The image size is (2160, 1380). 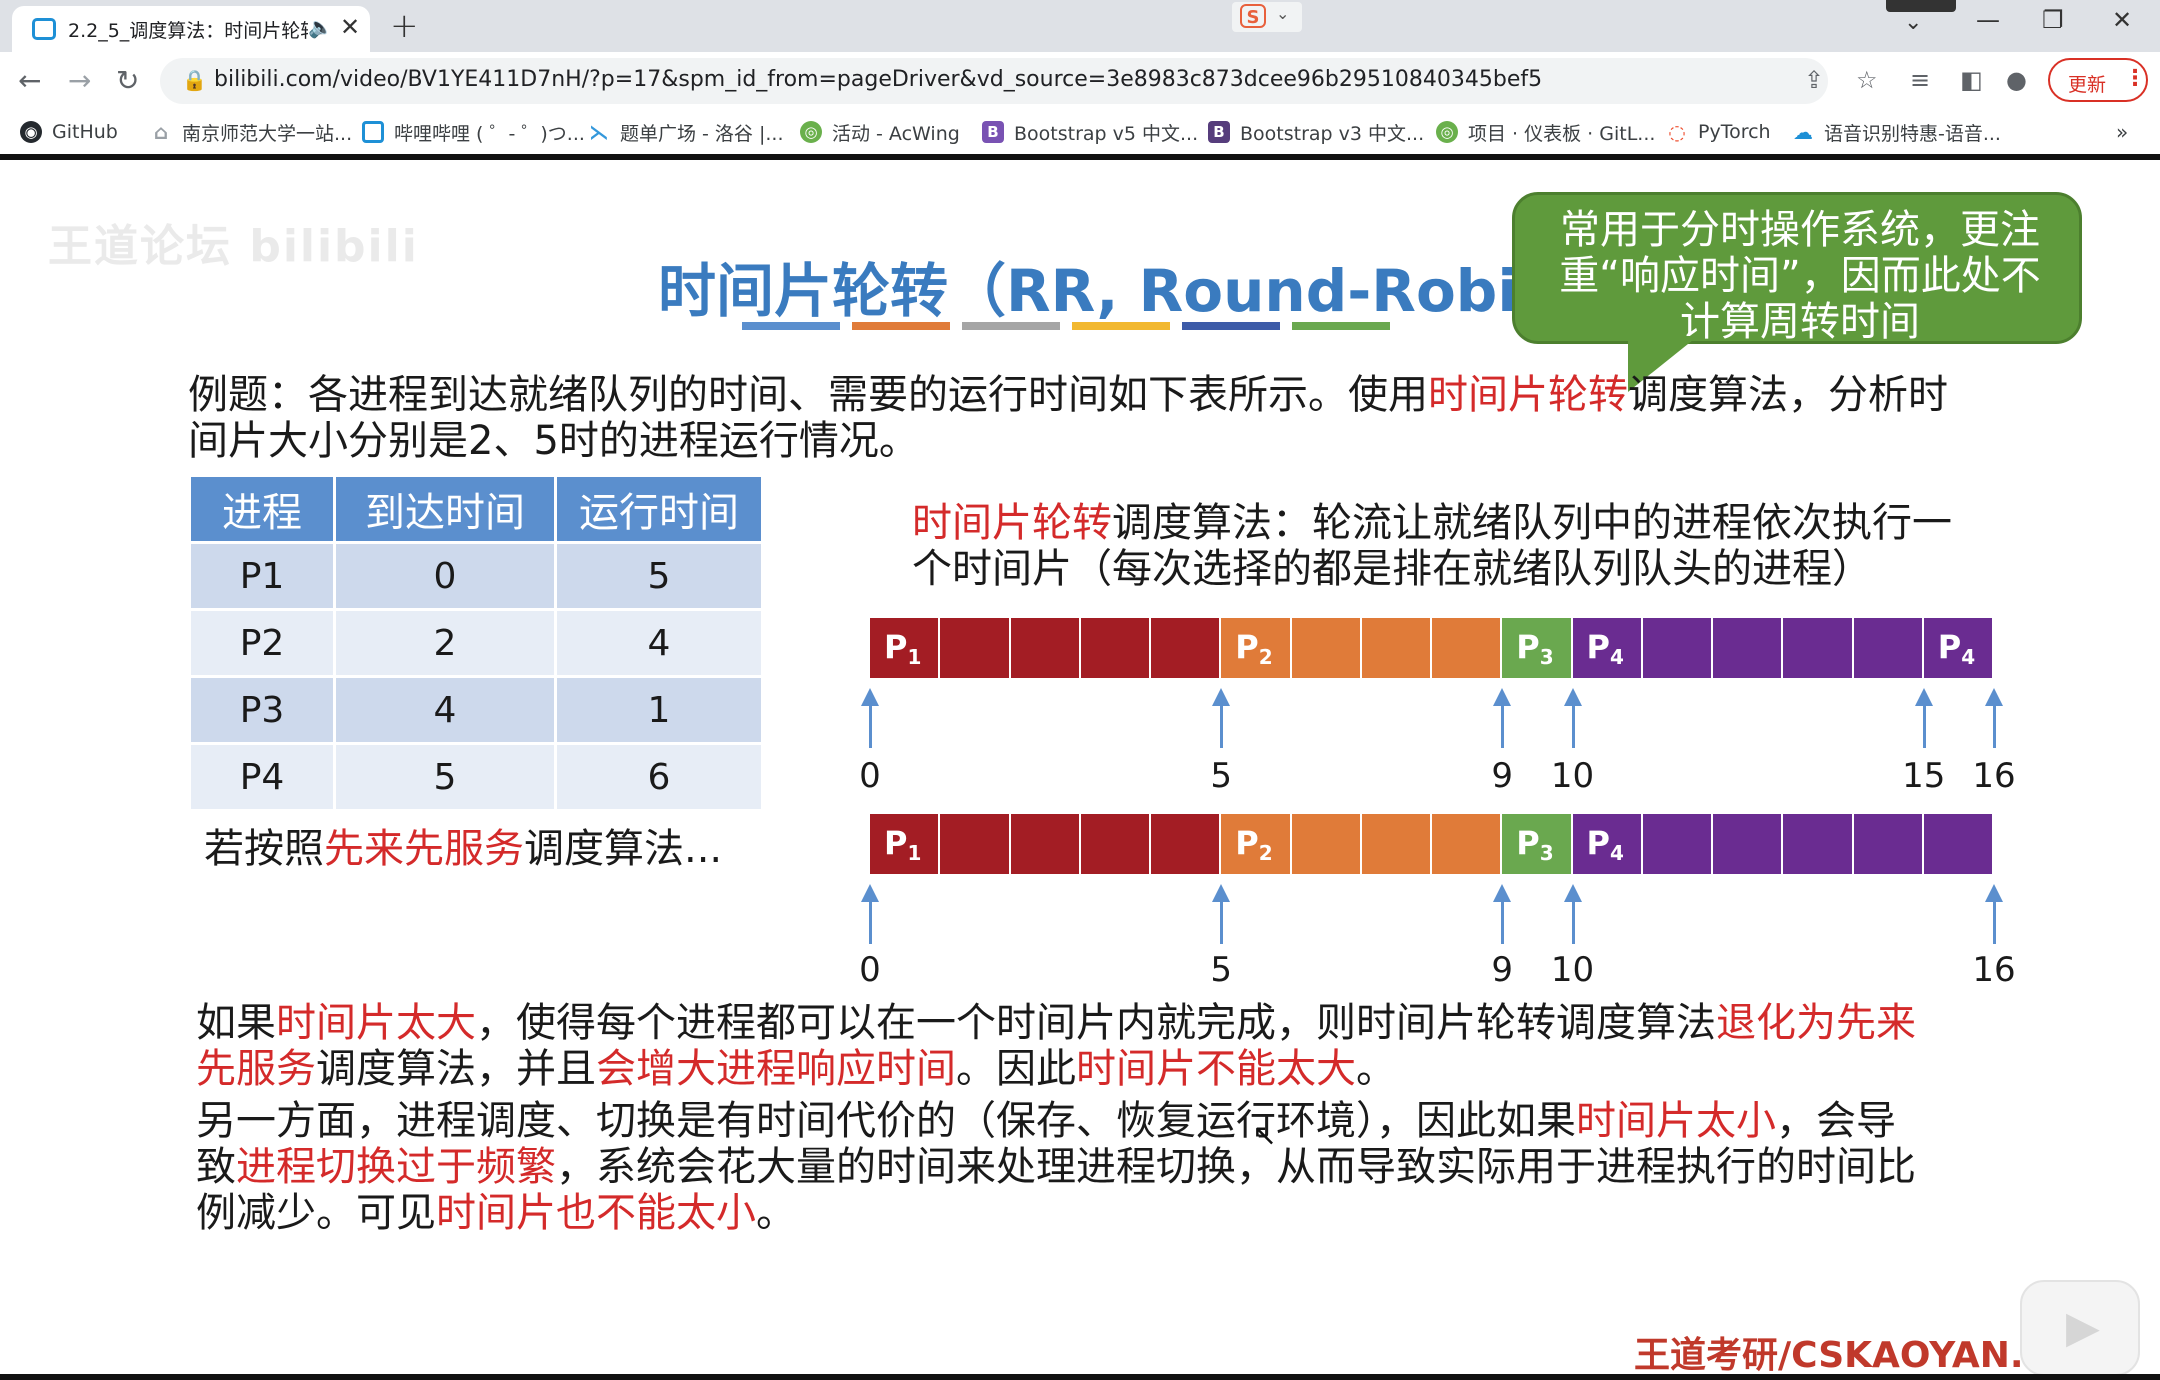 What do you see at coordinates (1788, 395) in the screenshot?
I see `problem-text: 调度算法，分析时` at bounding box center [1788, 395].